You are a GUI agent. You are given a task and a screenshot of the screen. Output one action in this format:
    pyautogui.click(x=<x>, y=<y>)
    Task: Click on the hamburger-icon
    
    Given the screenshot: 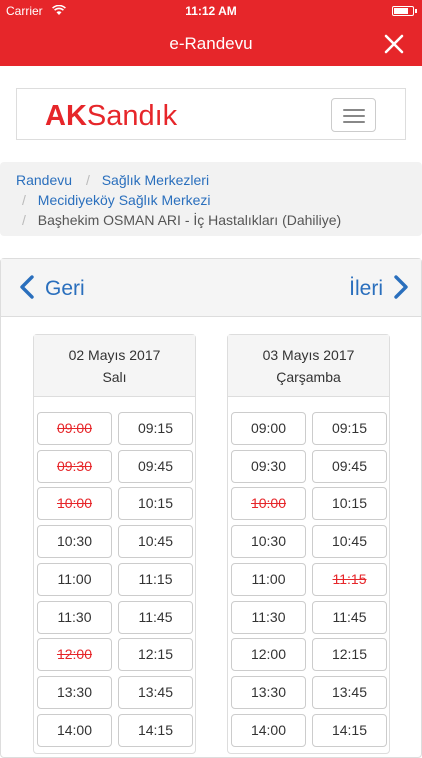 What is the action you would take?
    pyautogui.click(x=353, y=115)
    